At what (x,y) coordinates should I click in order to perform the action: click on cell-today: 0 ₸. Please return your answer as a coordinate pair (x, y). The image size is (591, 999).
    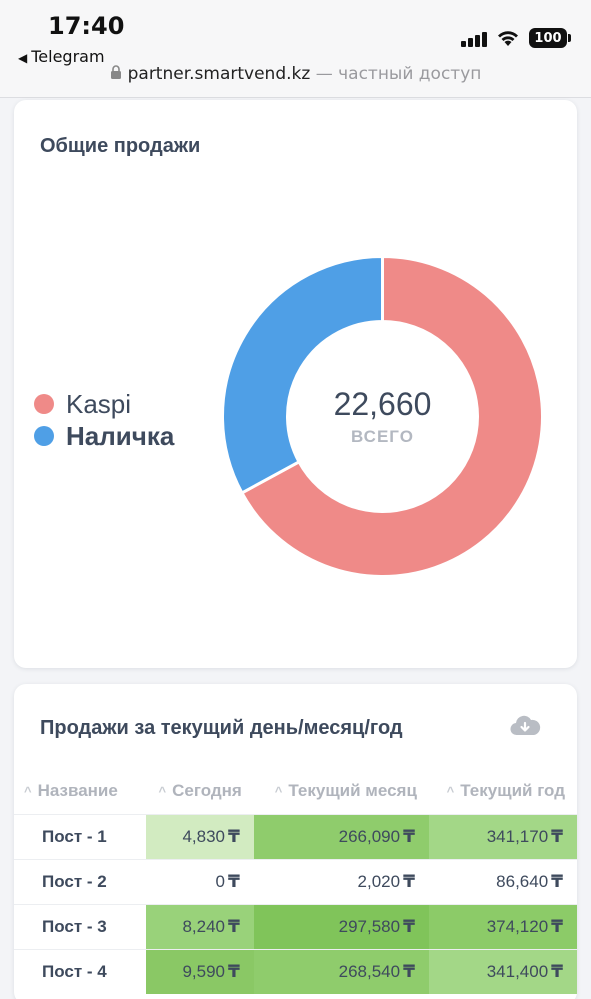
    Looking at the image, I should click on (199, 881).